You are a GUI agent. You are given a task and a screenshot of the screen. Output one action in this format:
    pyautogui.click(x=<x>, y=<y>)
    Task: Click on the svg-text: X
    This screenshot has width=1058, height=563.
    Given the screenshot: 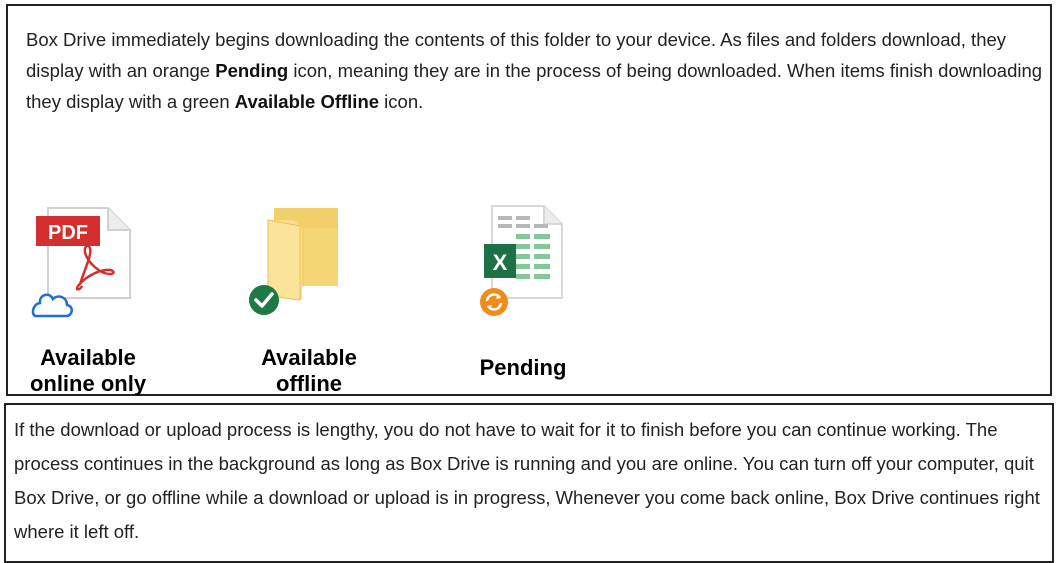 What is the action you would take?
    pyautogui.click(x=500, y=262)
    